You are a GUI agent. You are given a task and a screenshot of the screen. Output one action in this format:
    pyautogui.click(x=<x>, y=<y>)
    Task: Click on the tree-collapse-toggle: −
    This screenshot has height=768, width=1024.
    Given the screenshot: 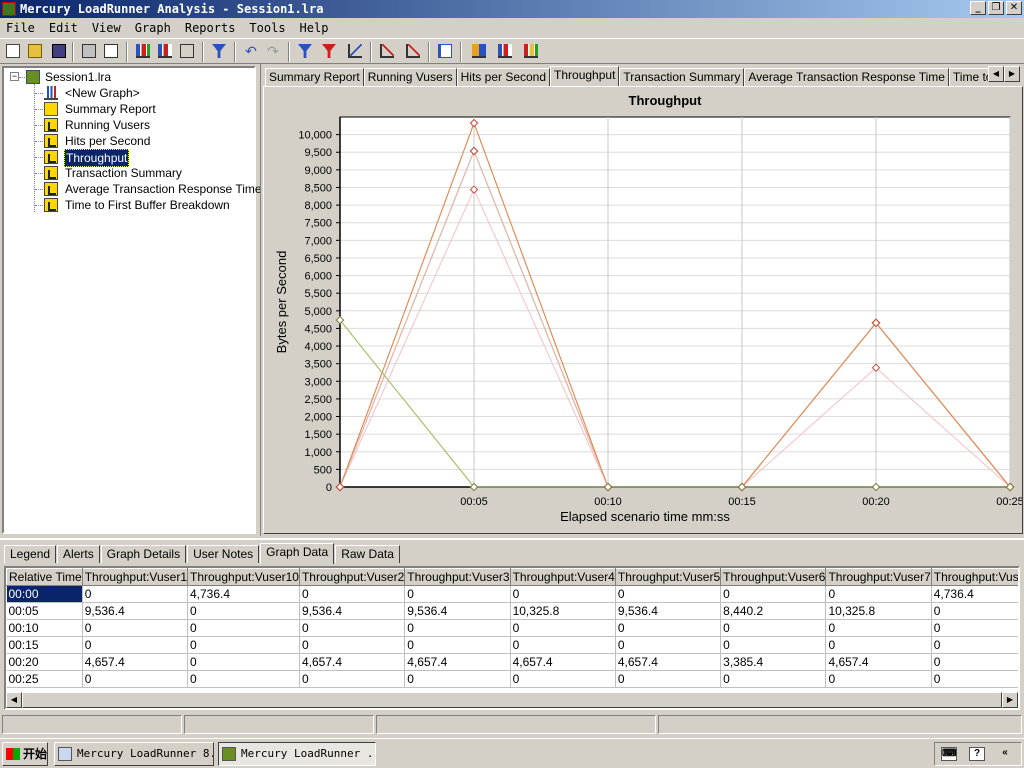 What is the action you would take?
    pyautogui.click(x=14, y=76)
    